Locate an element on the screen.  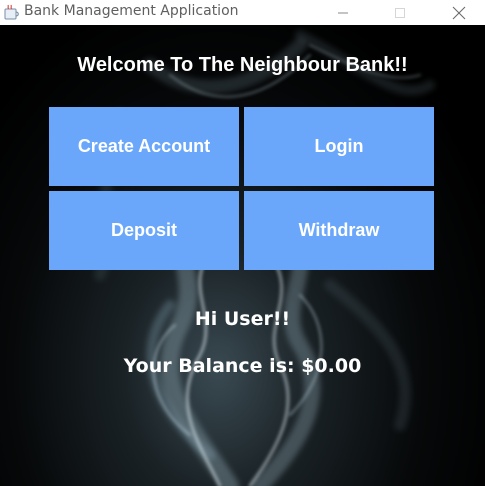
java-app-icon is located at coordinates (11, 12).